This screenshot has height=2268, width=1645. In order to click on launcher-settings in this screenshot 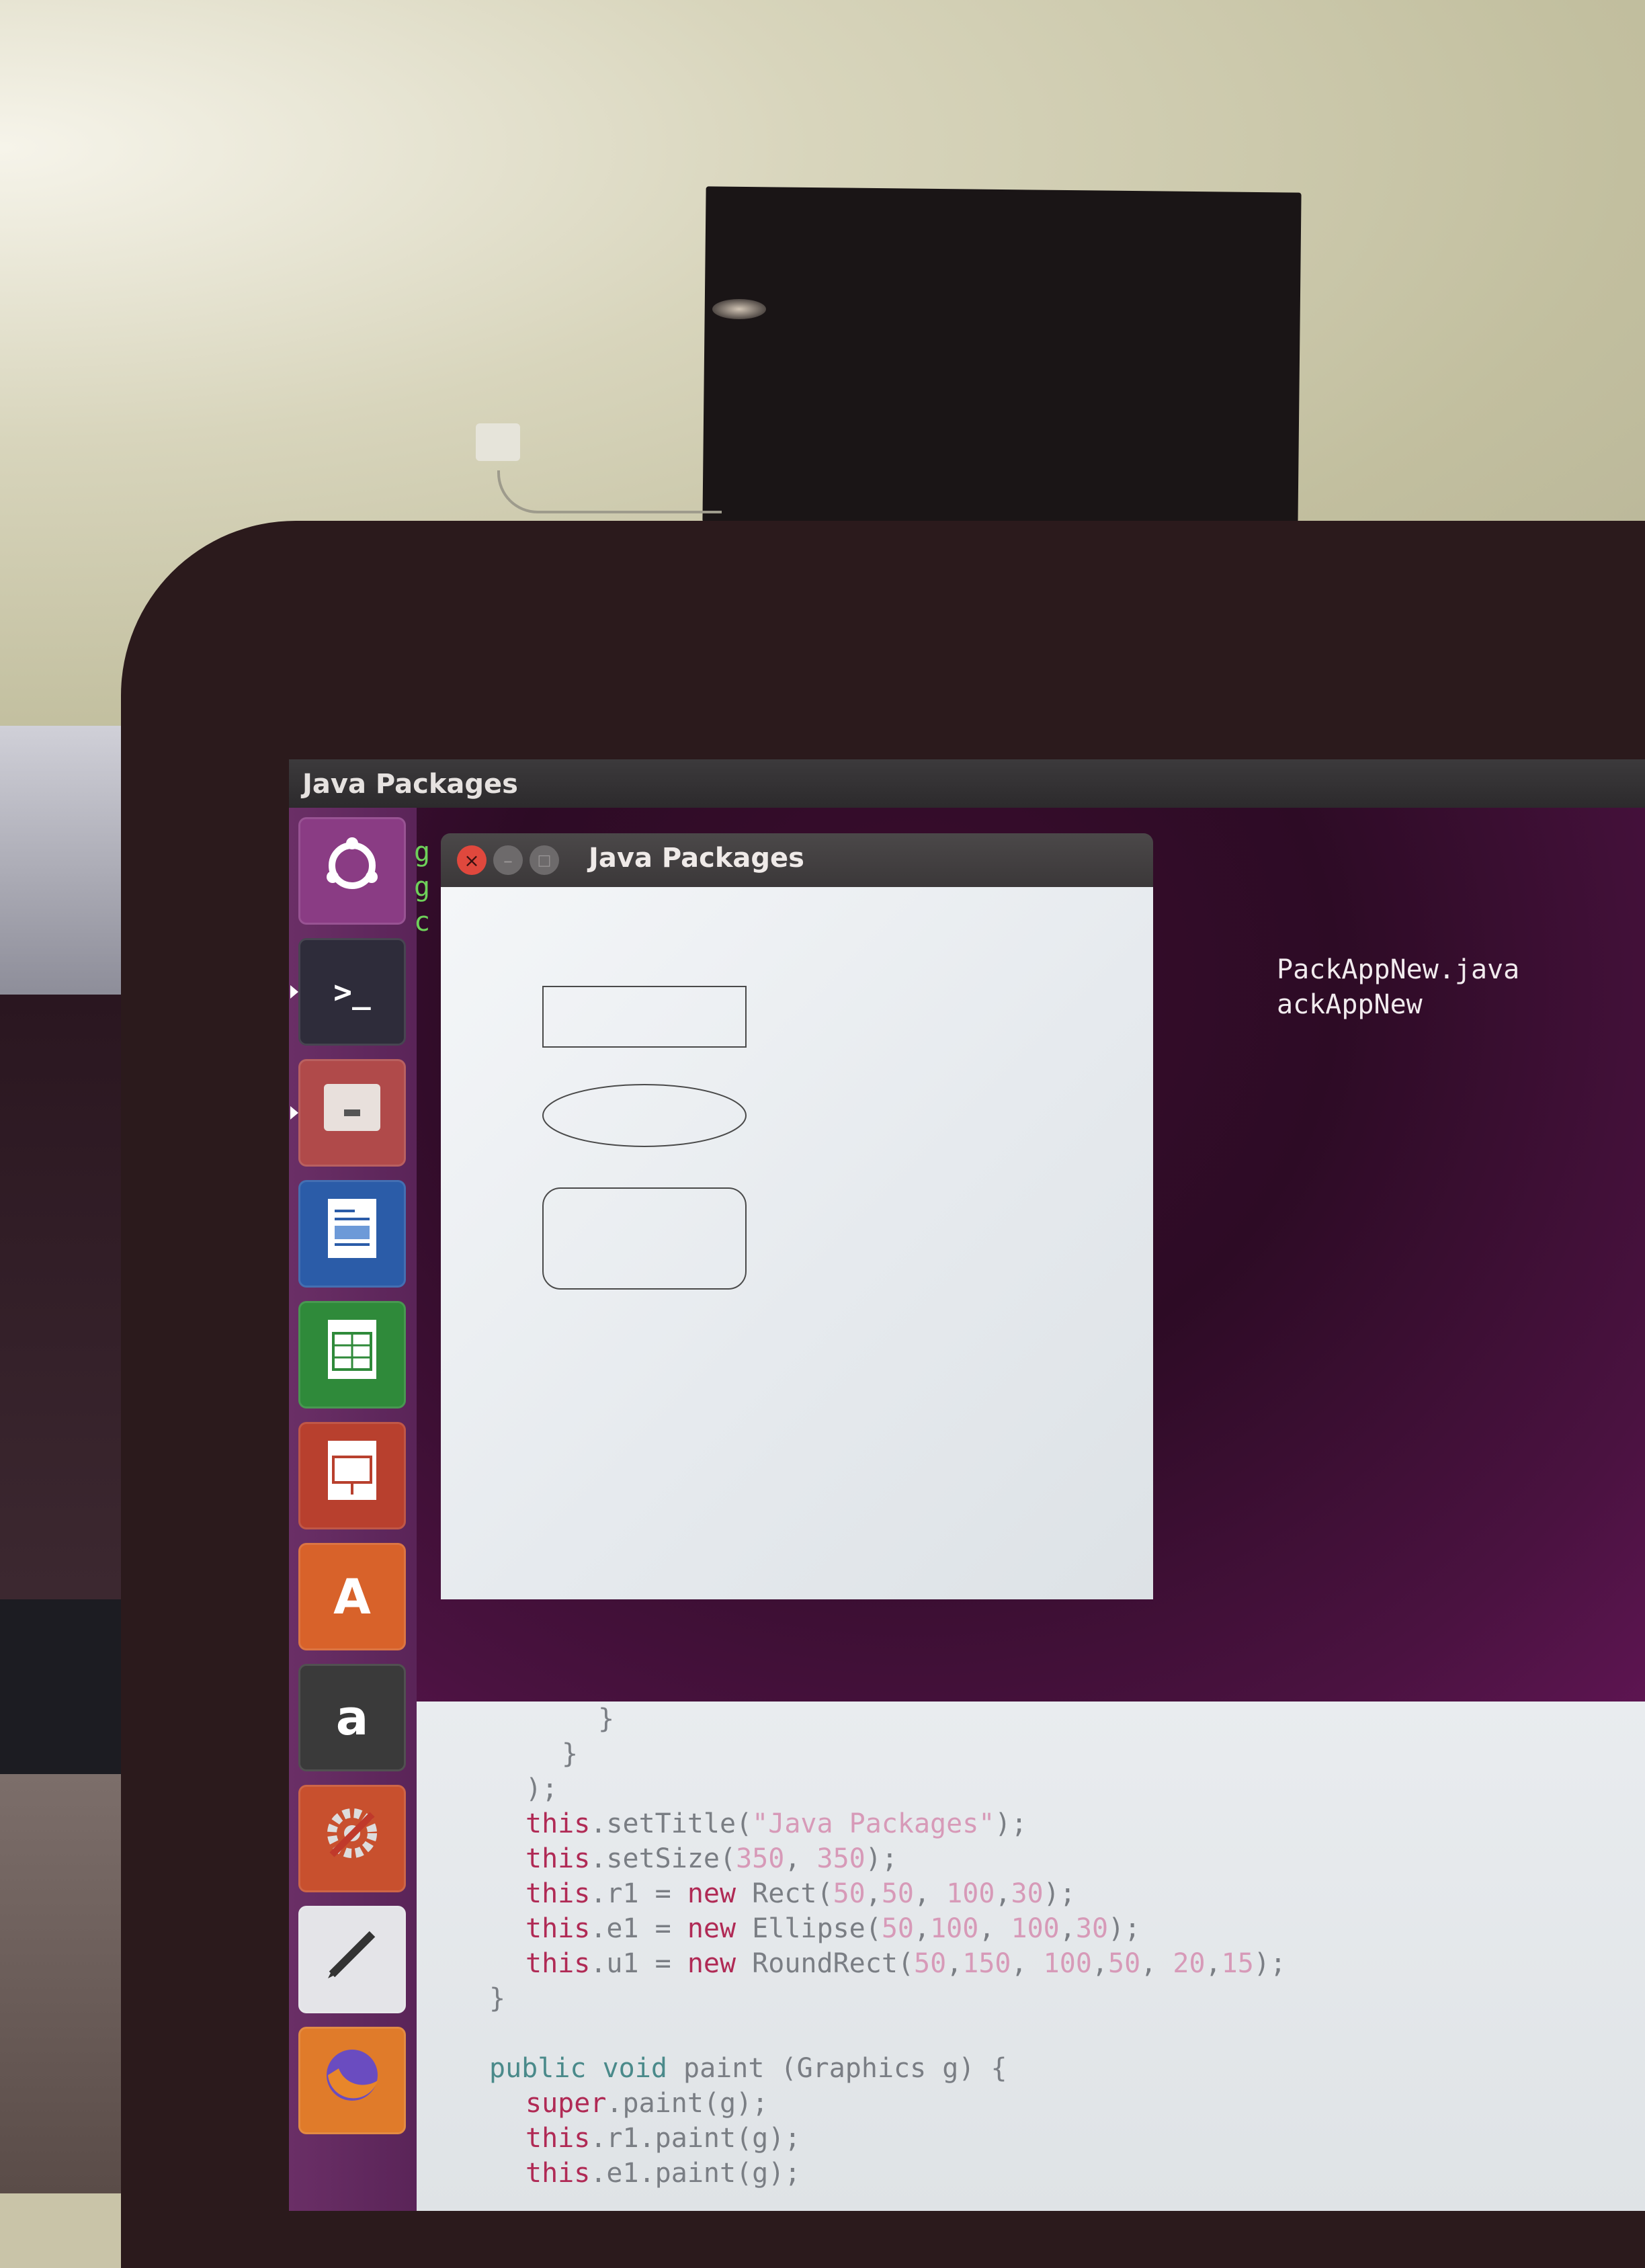, I will do `click(352, 1839)`.